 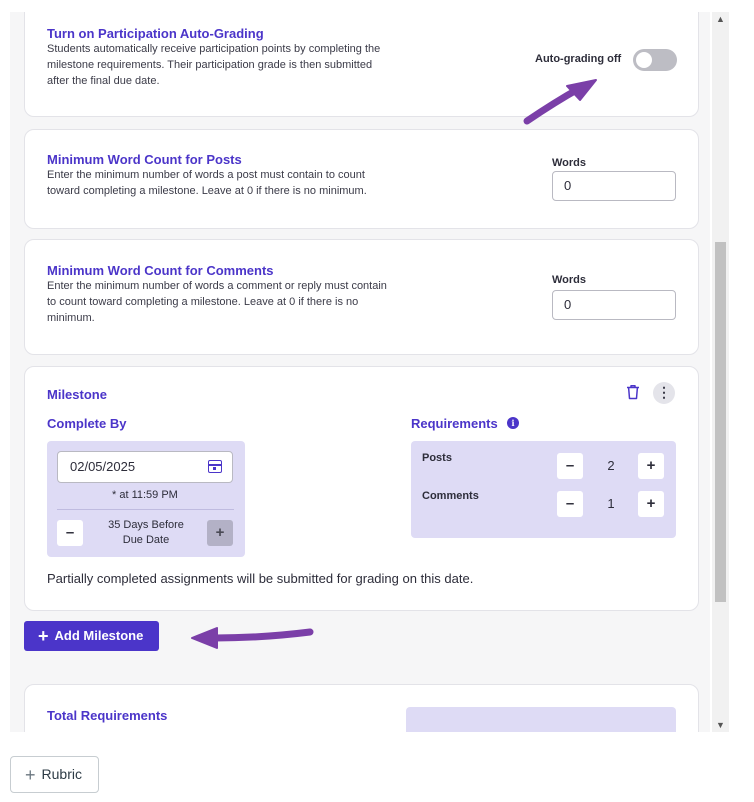 What do you see at coordinates (103, 466) in the screenshot?
I see `milestone-date-value: 02/05/2025` at bounding box center [103, 466].